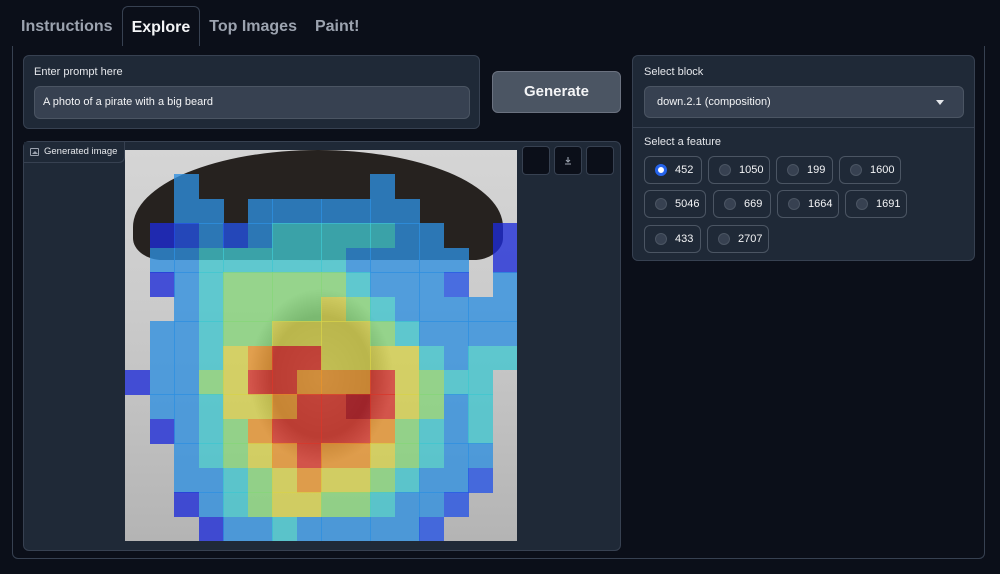 The width and height of the screenshot is (1000, 574). I want to click on image-icon, so click(34, 152).